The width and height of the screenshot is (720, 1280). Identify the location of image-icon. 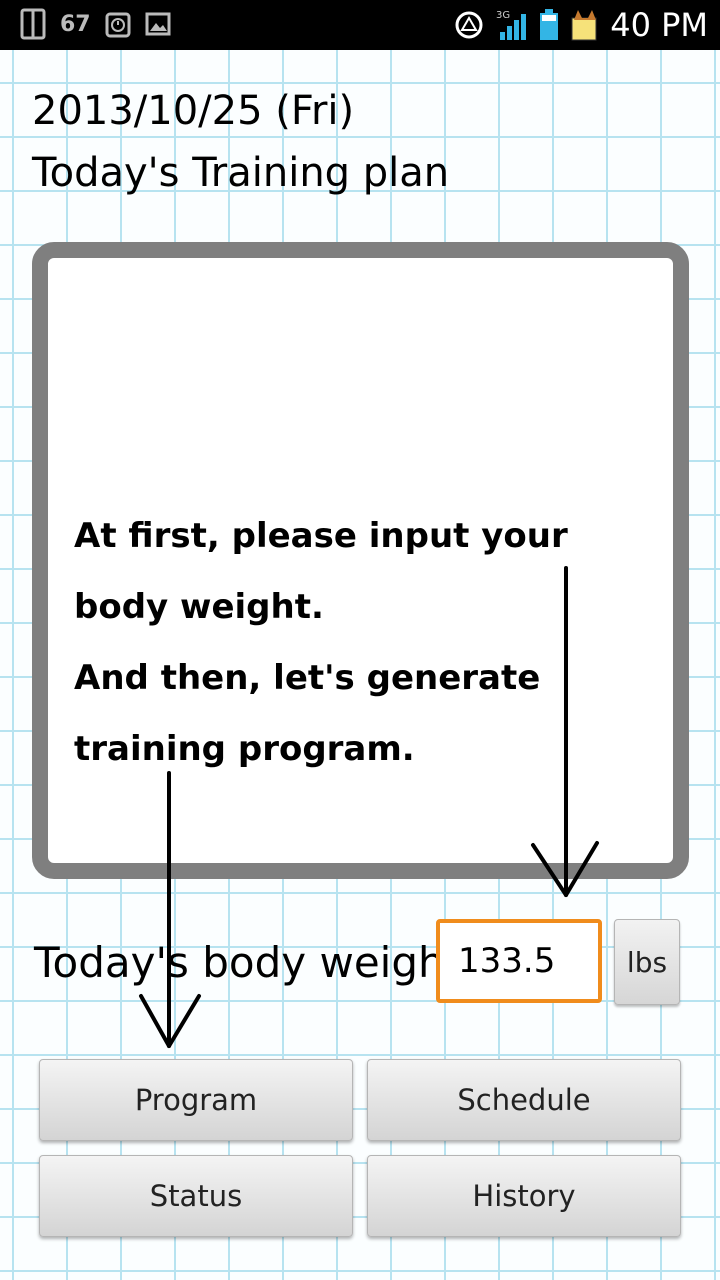
(158, 24).